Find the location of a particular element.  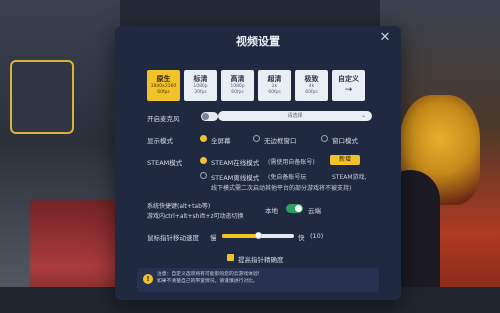

slider-handle is located at coordinates (258, 235).